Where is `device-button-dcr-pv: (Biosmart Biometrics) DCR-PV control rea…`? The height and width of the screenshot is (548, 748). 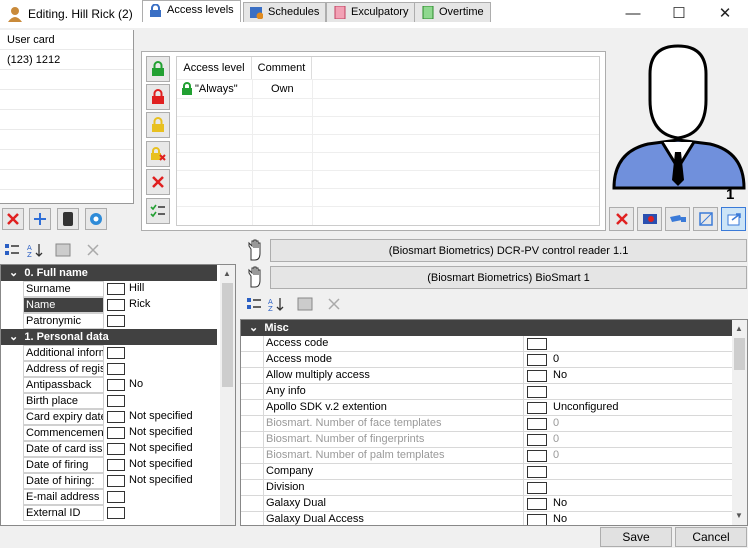 device-button-dcr-pv: (Biosmart Biometrics) DCR-PV control rea… is located at coordinates (508, 250).